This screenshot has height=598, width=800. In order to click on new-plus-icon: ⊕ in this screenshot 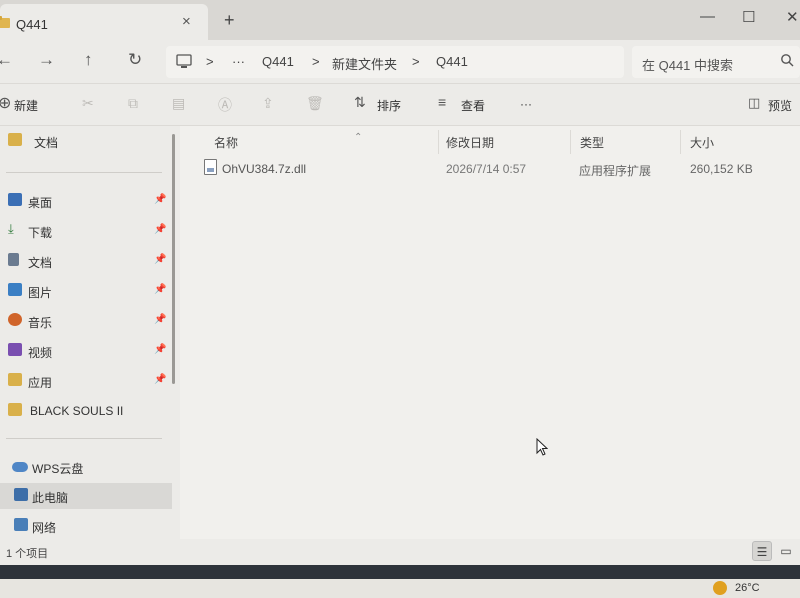, I will do `click(6, 103)`.